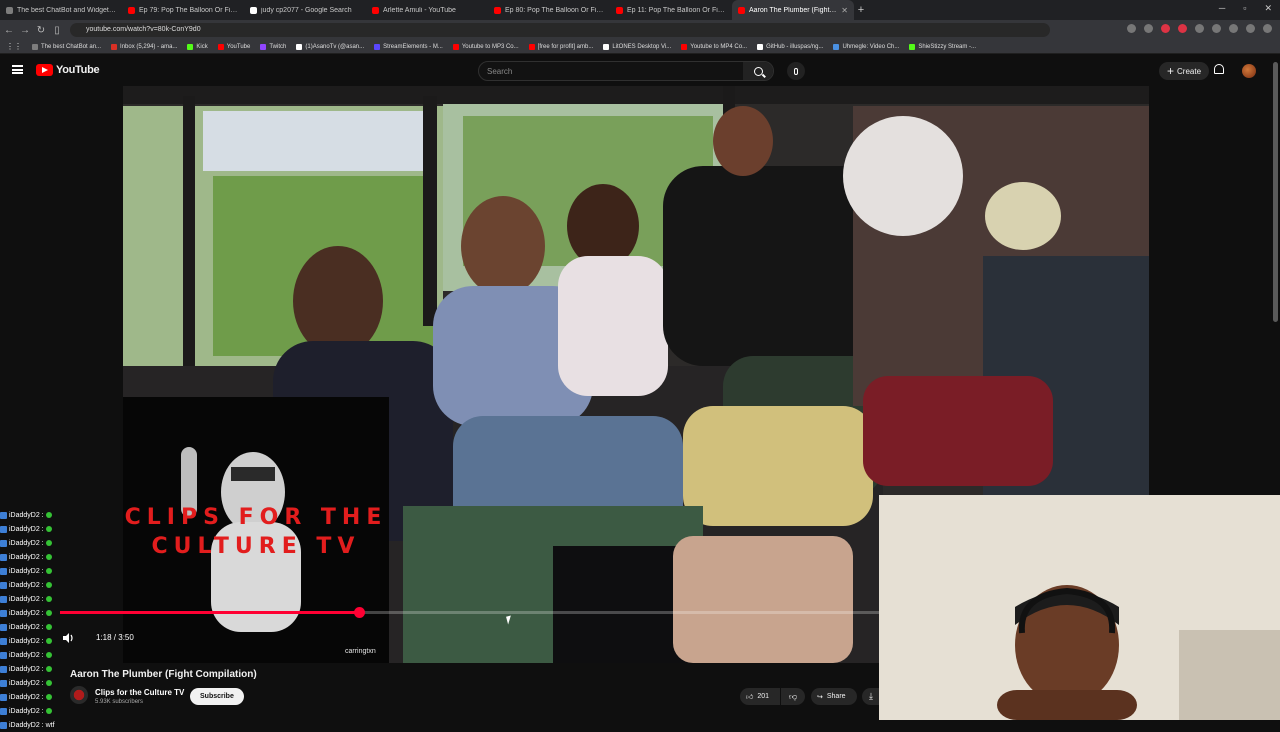  I want to click on download-button: ⤓, so click(871, 696).